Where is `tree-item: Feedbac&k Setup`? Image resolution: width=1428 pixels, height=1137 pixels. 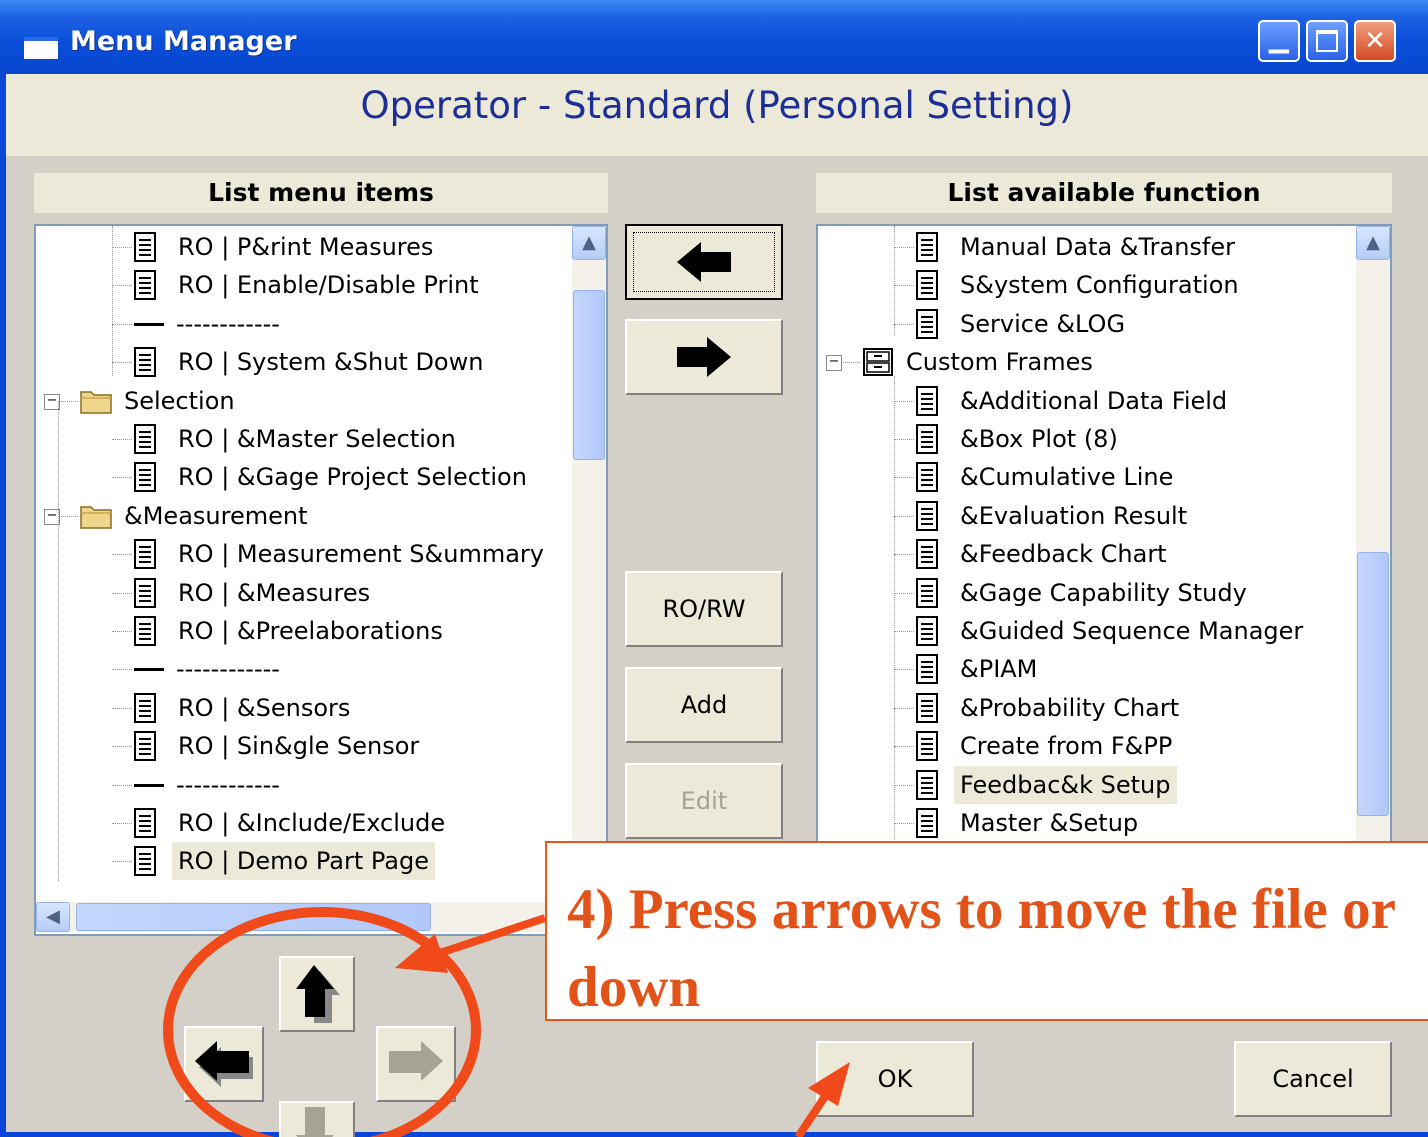 tree-item: Feedbac&k Setup is located at coordinates (1065, 784).